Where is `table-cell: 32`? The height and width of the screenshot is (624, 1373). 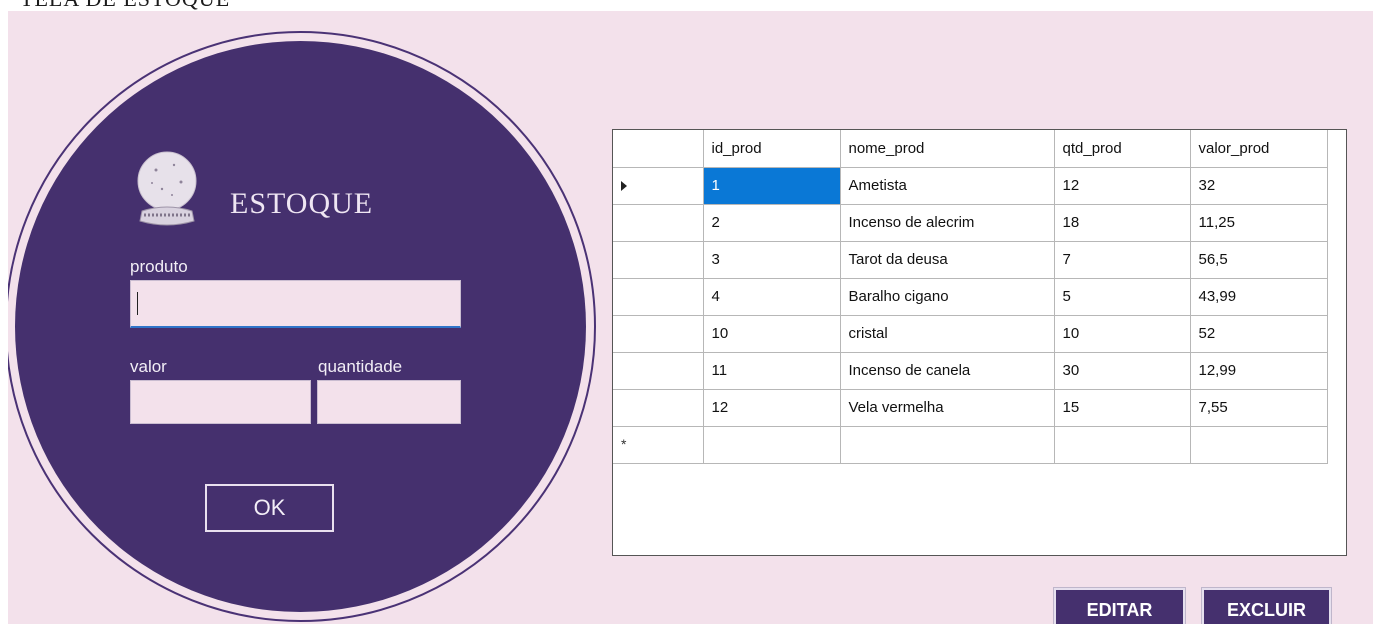
table-cell: 32 is located at coordinates (1258, 185).